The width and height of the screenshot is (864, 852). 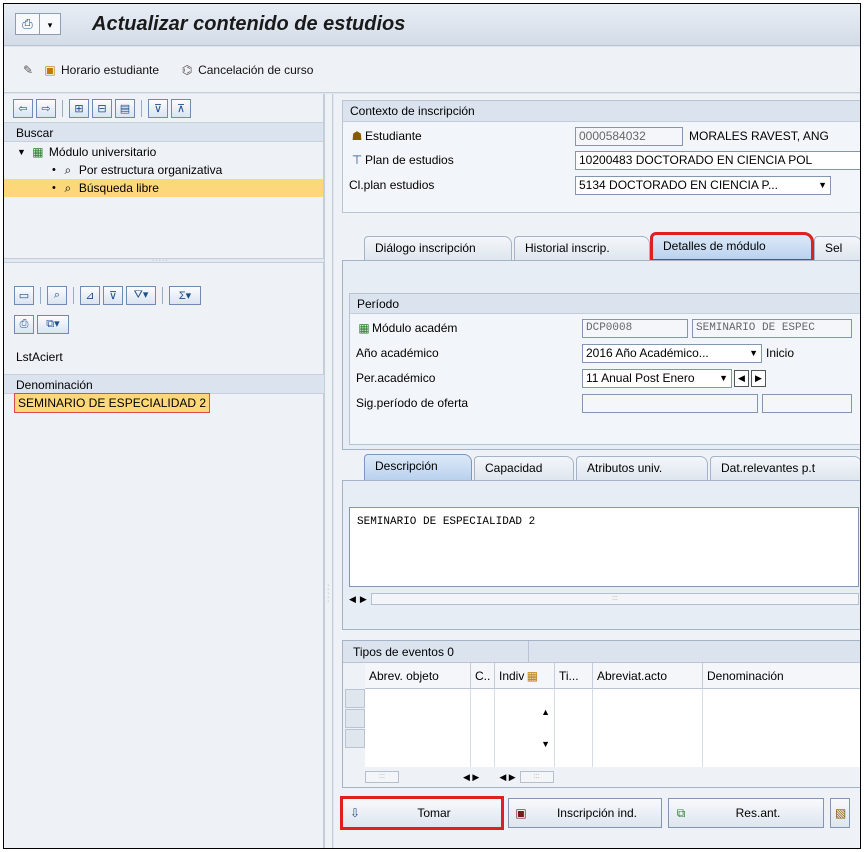 What do you see at coordinates (648, 676) in the screenshot?
I see `column-header: Abreviat.acto` at bounding box center [648, 676].